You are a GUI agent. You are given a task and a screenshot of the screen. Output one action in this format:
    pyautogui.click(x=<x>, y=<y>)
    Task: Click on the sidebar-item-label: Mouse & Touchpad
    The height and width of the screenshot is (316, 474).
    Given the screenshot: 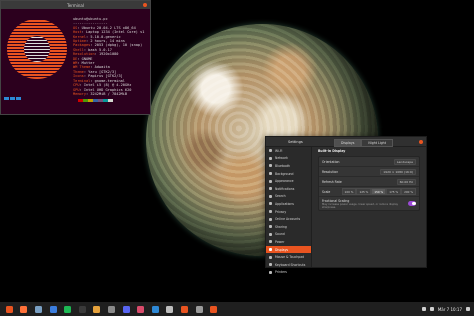 What is the action you would take?
    pyautogui.click(x=290, y=257)
    